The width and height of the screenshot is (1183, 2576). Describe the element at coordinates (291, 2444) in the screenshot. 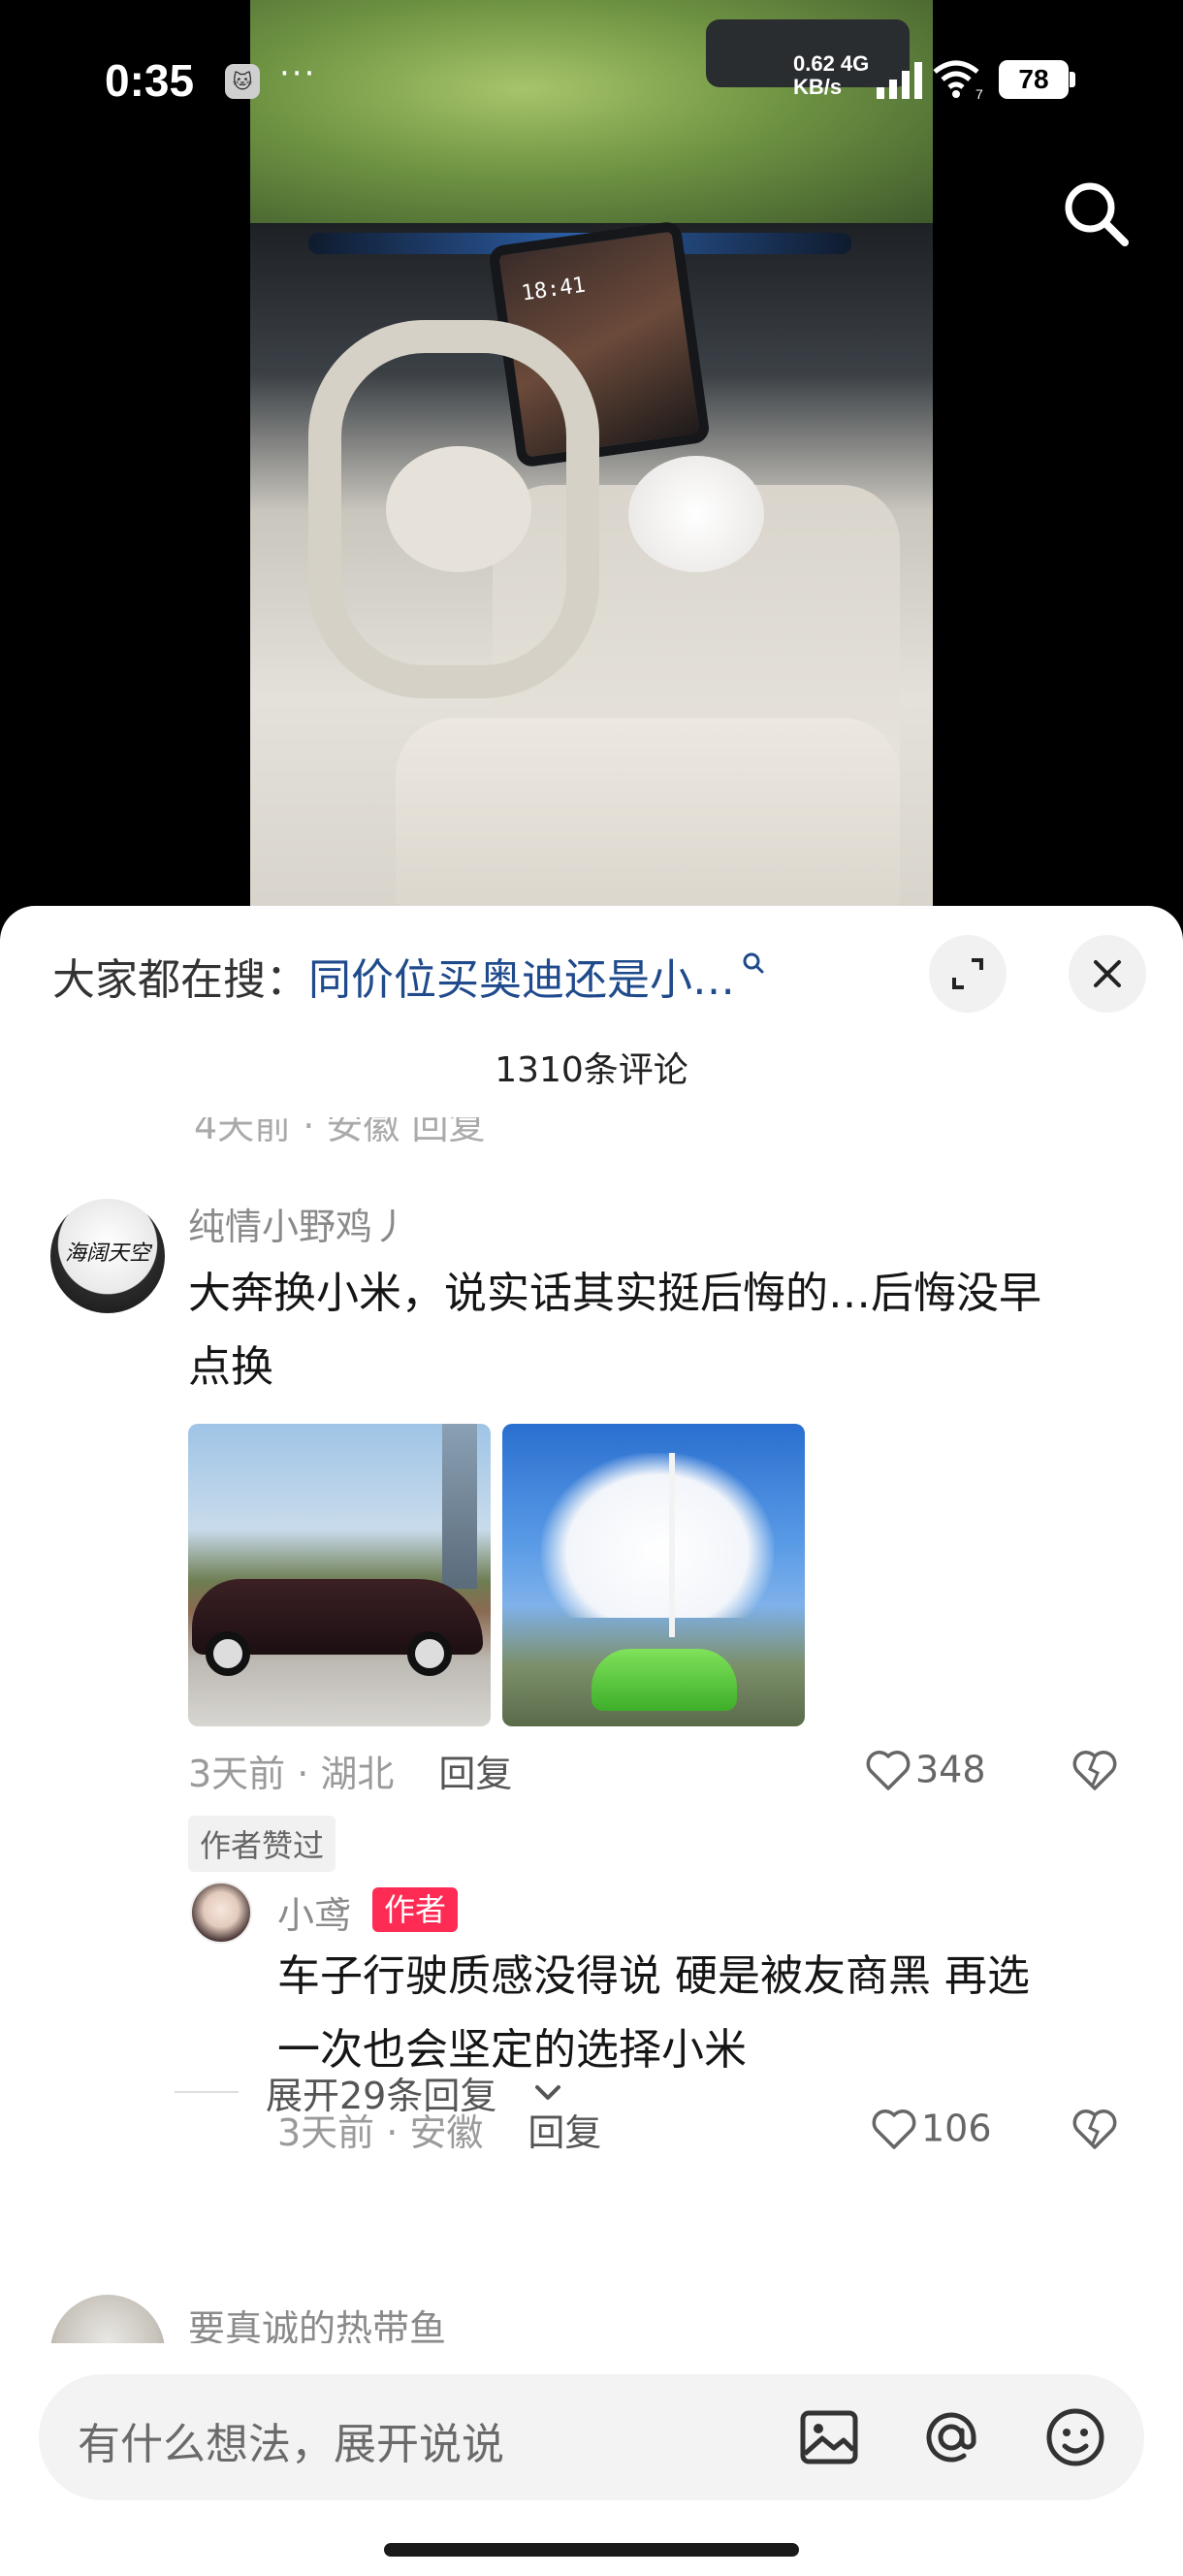

I see `comment-input-placeholder: 有什么想法，展开说说` at that location.